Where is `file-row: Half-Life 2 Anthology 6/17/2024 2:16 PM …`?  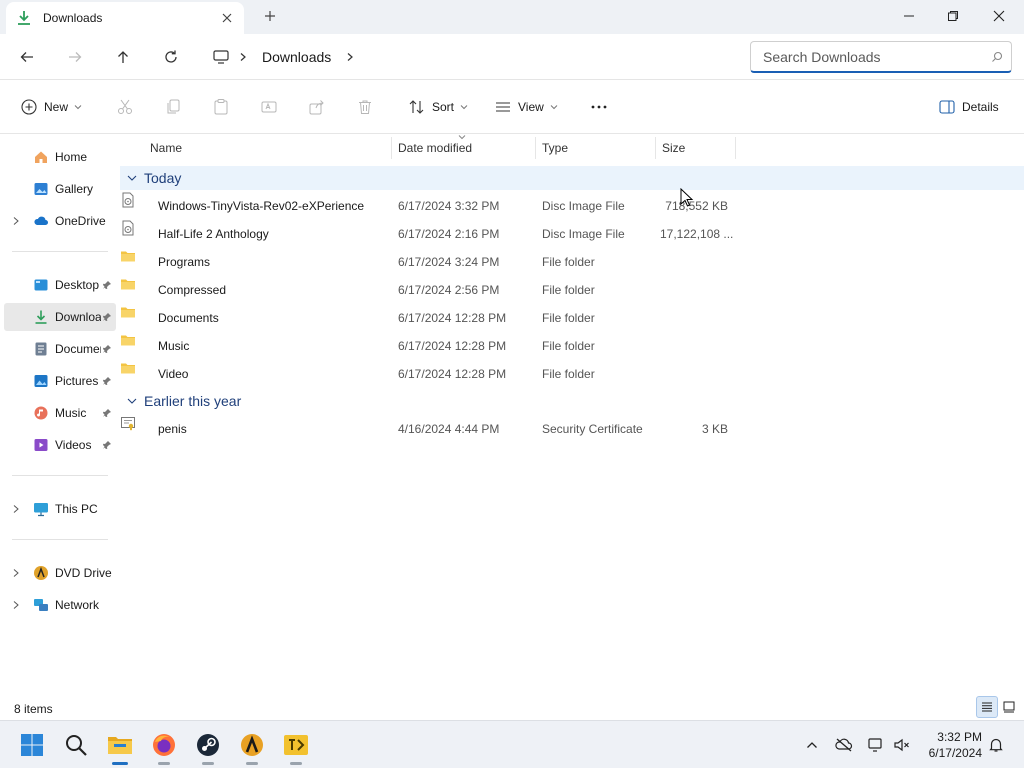
file-row: Half-Life 2 Anthology 6/17/2024 2:16 PM … is located at coordinates (572, 234).